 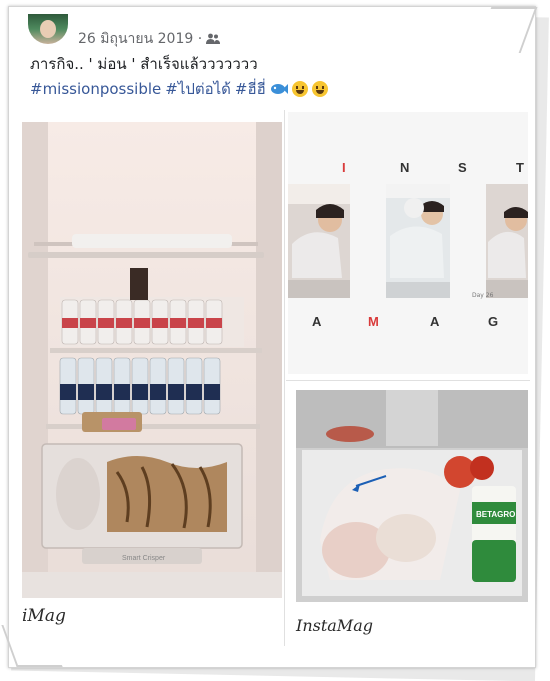 What do you see at coordinates (408, 380) in the screenshot?
I see `grid-divider-horizontal` at bounding box center [408, 380].